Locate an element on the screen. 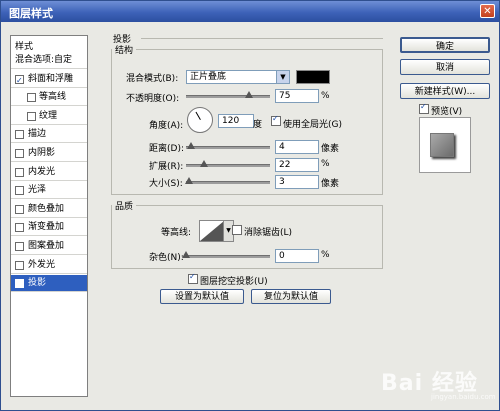 This screenshot has height=411, width=500. size-unit: 像素 is located at coordinates (330, 184).